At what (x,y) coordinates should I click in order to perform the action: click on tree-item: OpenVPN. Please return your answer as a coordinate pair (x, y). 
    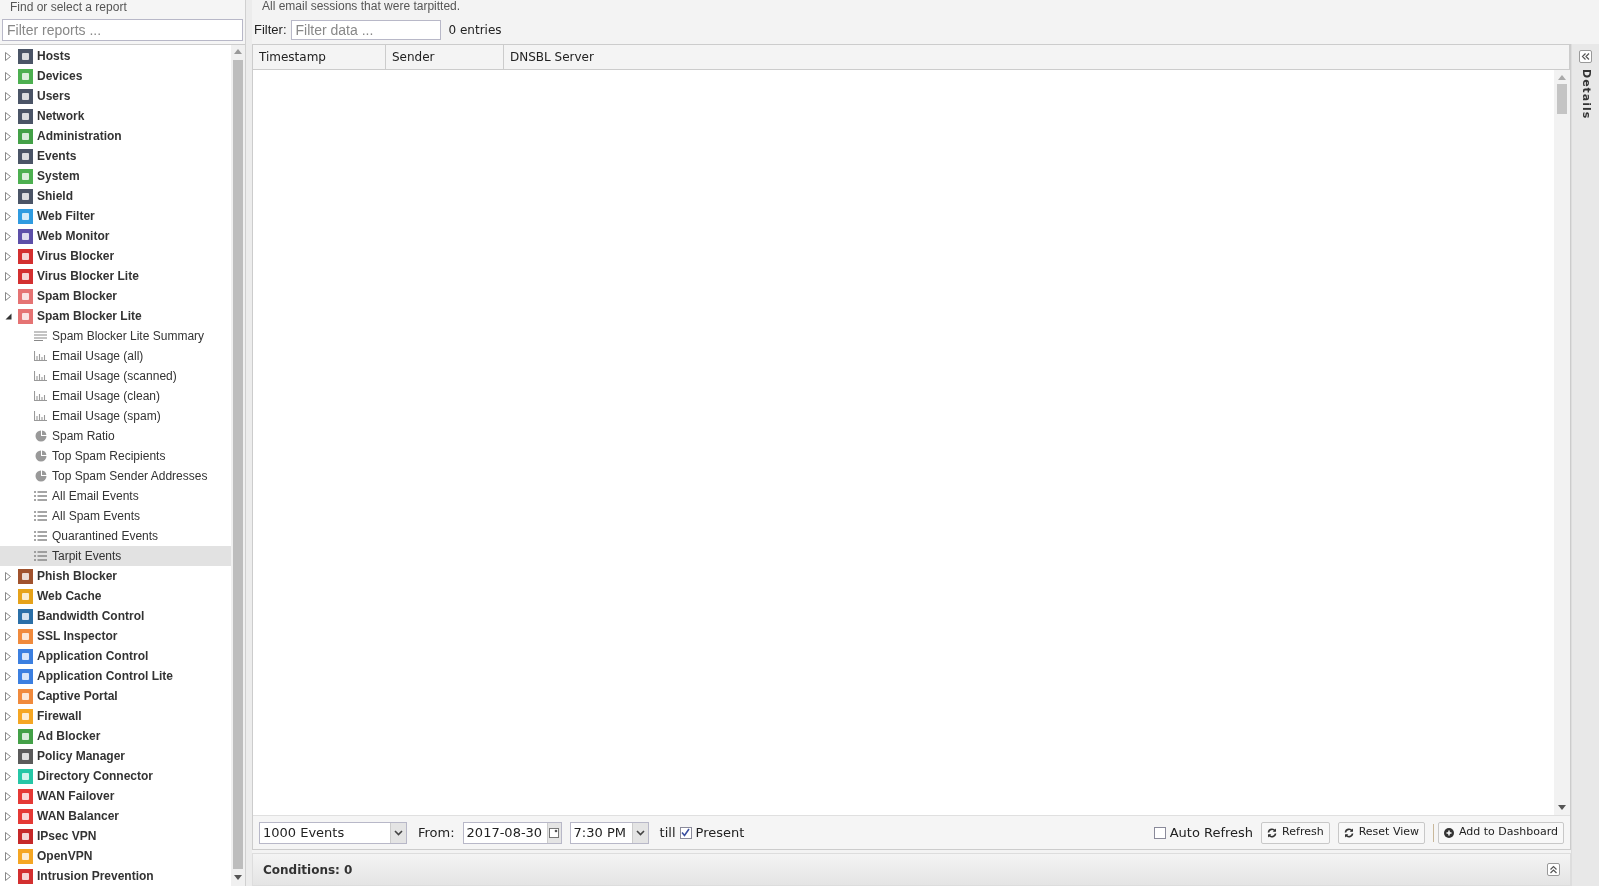
    Looking at the image, I should click on (65, 856).